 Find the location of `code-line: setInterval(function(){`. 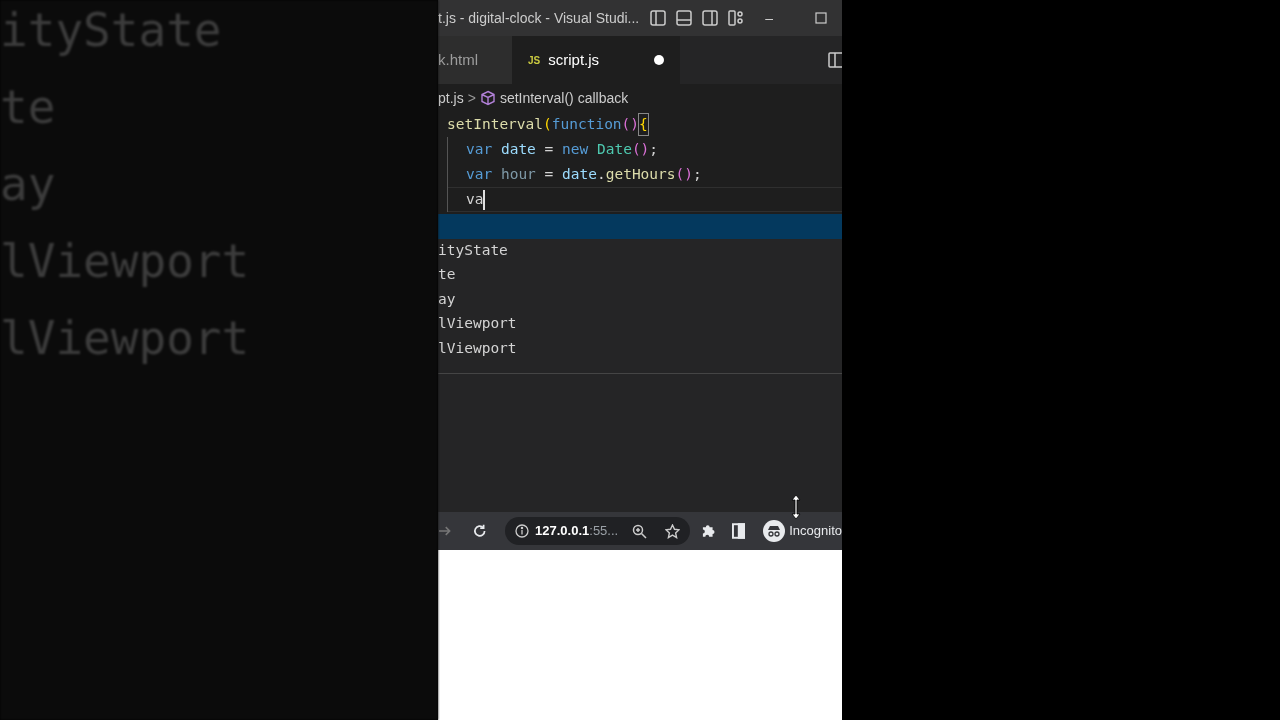

code-line: setInterval(function(){ is located at coordinates (547, 124).